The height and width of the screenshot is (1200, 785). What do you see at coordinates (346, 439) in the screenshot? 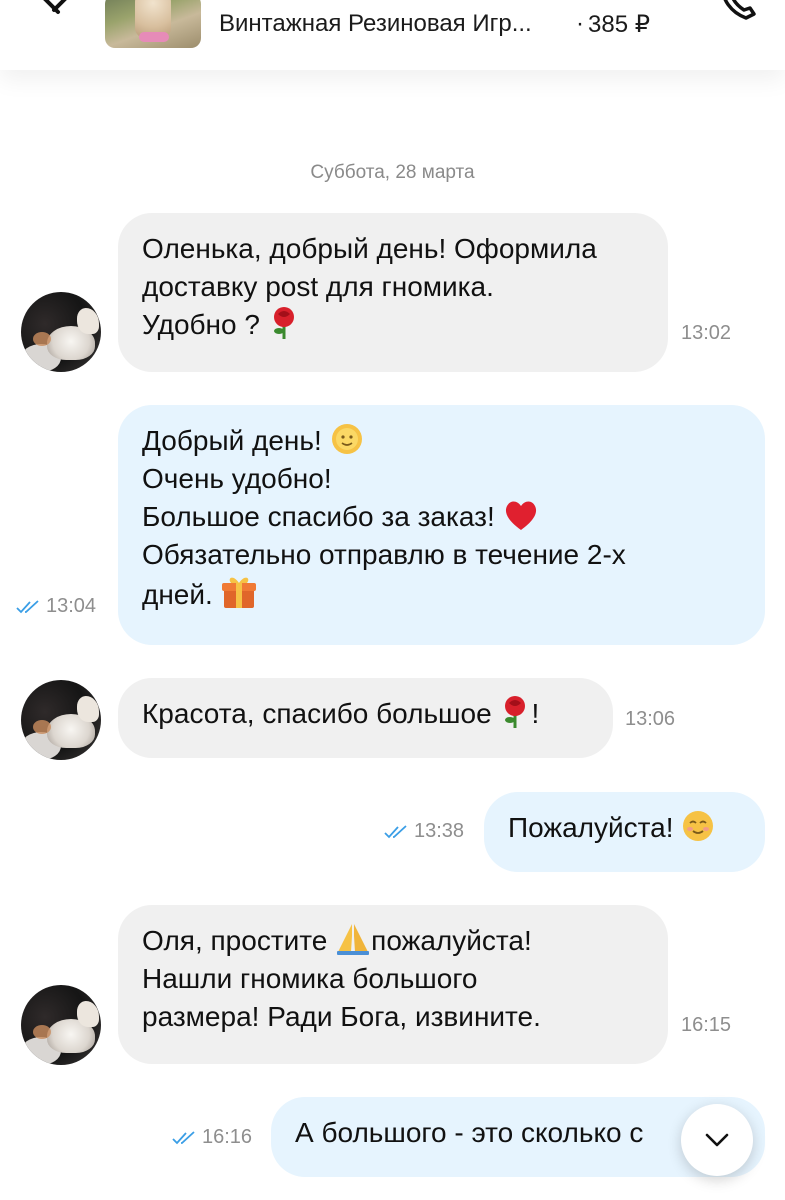
I see `sun-emoji` at bounding box center [346, 439].